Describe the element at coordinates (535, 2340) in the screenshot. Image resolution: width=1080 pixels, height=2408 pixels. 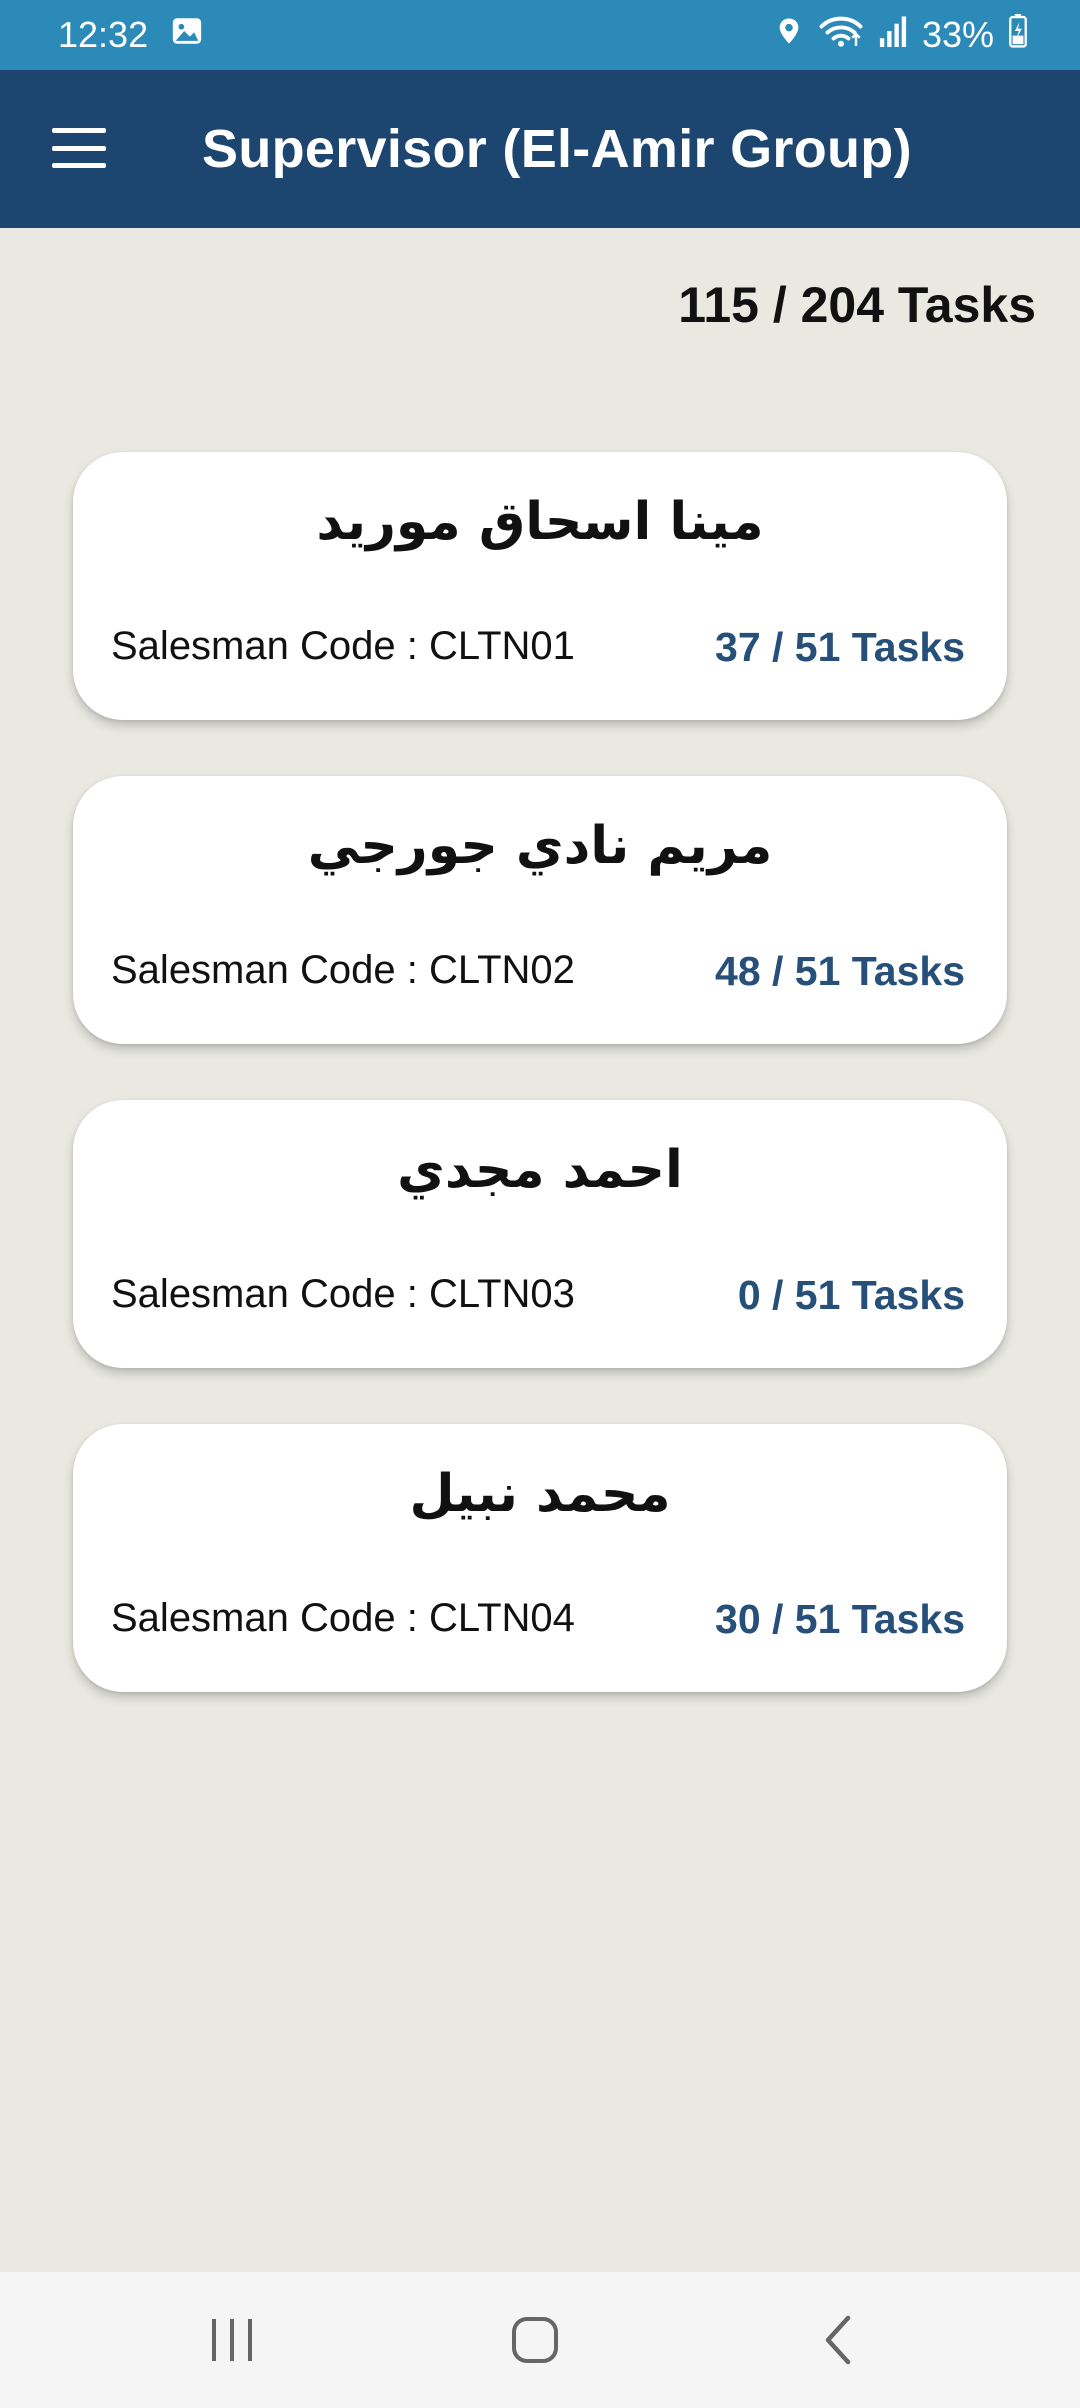
I see `home-icon` at that location.